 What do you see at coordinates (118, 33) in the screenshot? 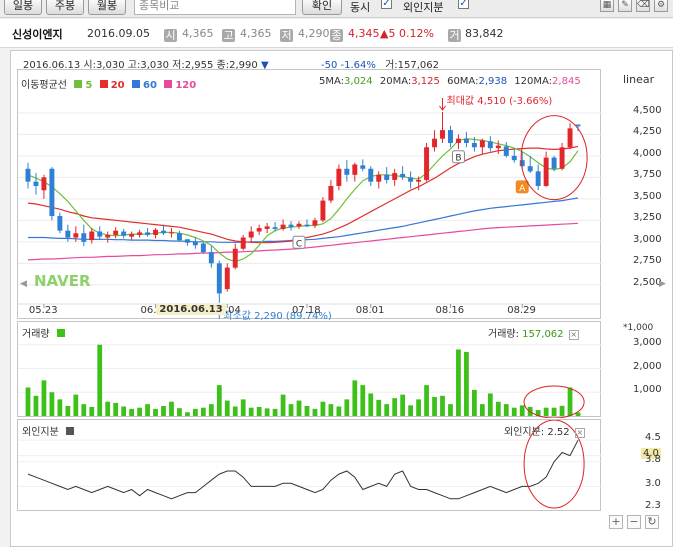
I see `trade-date: 2016.09.05` at bounding box center [118, 33].